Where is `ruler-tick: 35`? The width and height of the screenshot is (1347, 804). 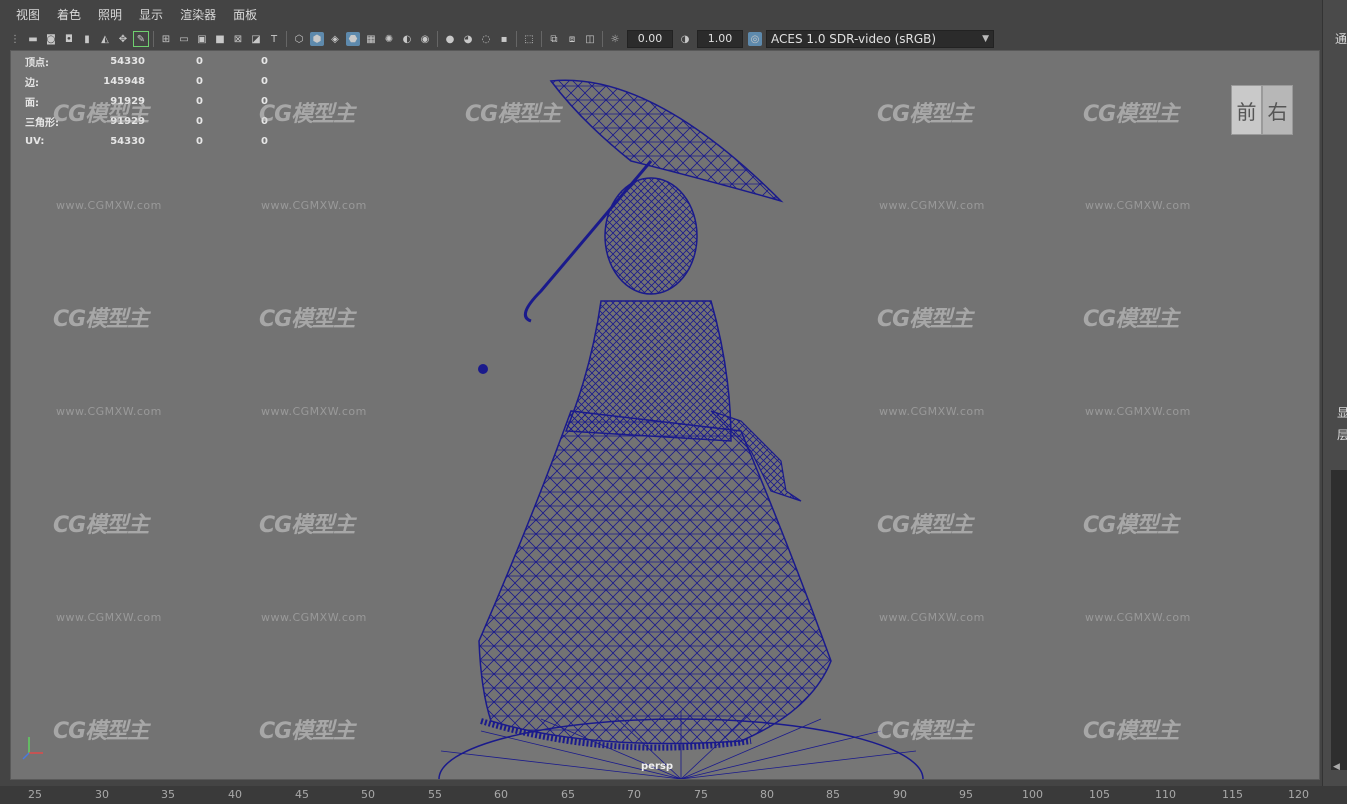
ruler-tick: 35 is located at coordinates (168, 794).